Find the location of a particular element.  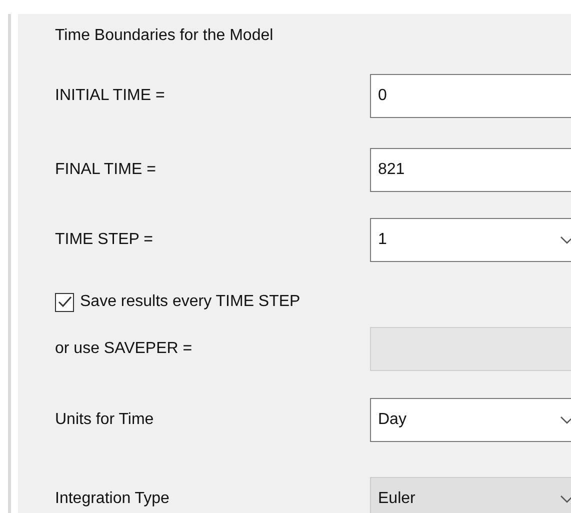

input-field: 0 is located at coordinates (470, 96).